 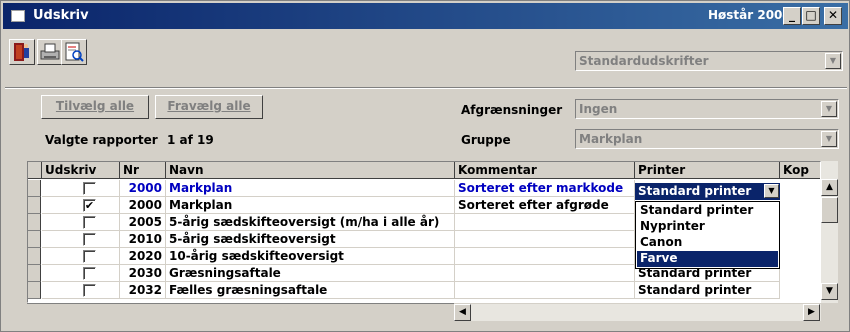 What do you see at coordinates (310, 256) in the screenshot?
I see `name-cell: 10-årig sædskifteoversigt` at bounding box center [310, 256].